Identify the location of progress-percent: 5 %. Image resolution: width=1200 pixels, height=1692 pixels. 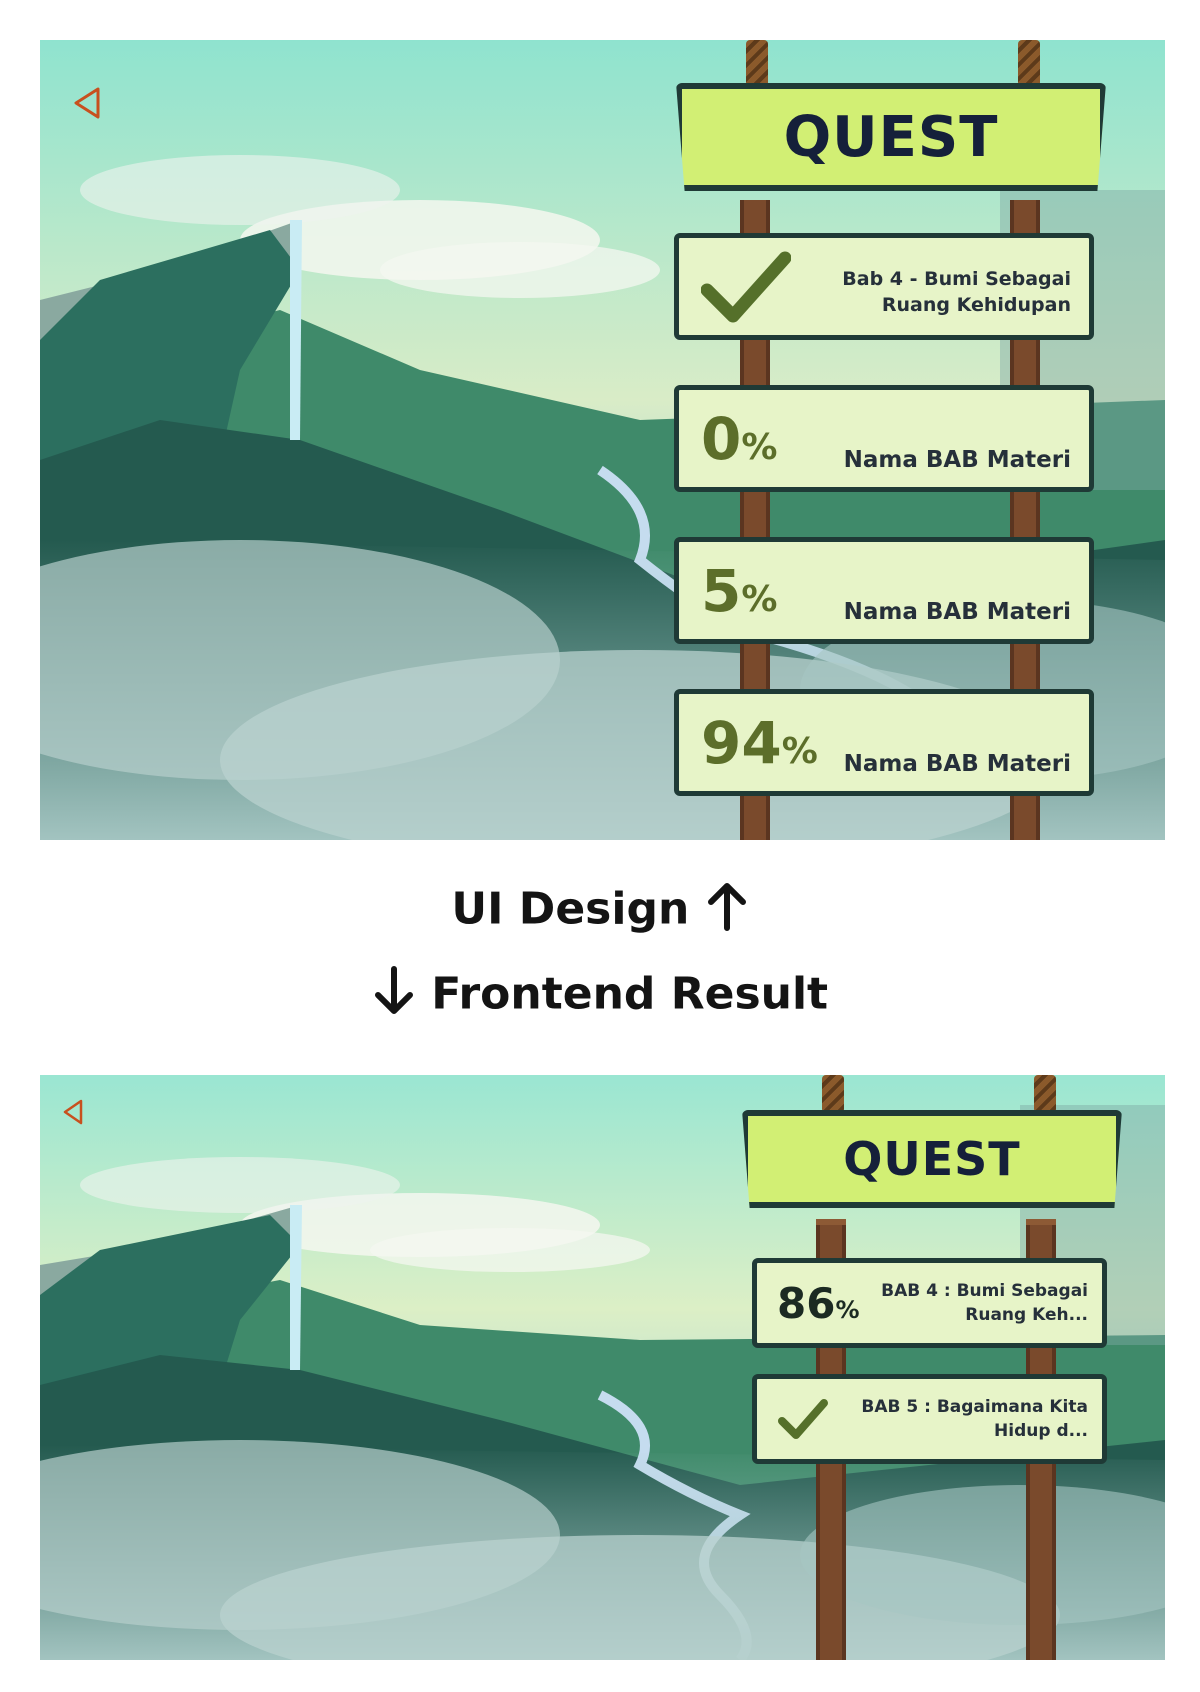
(739, 590).